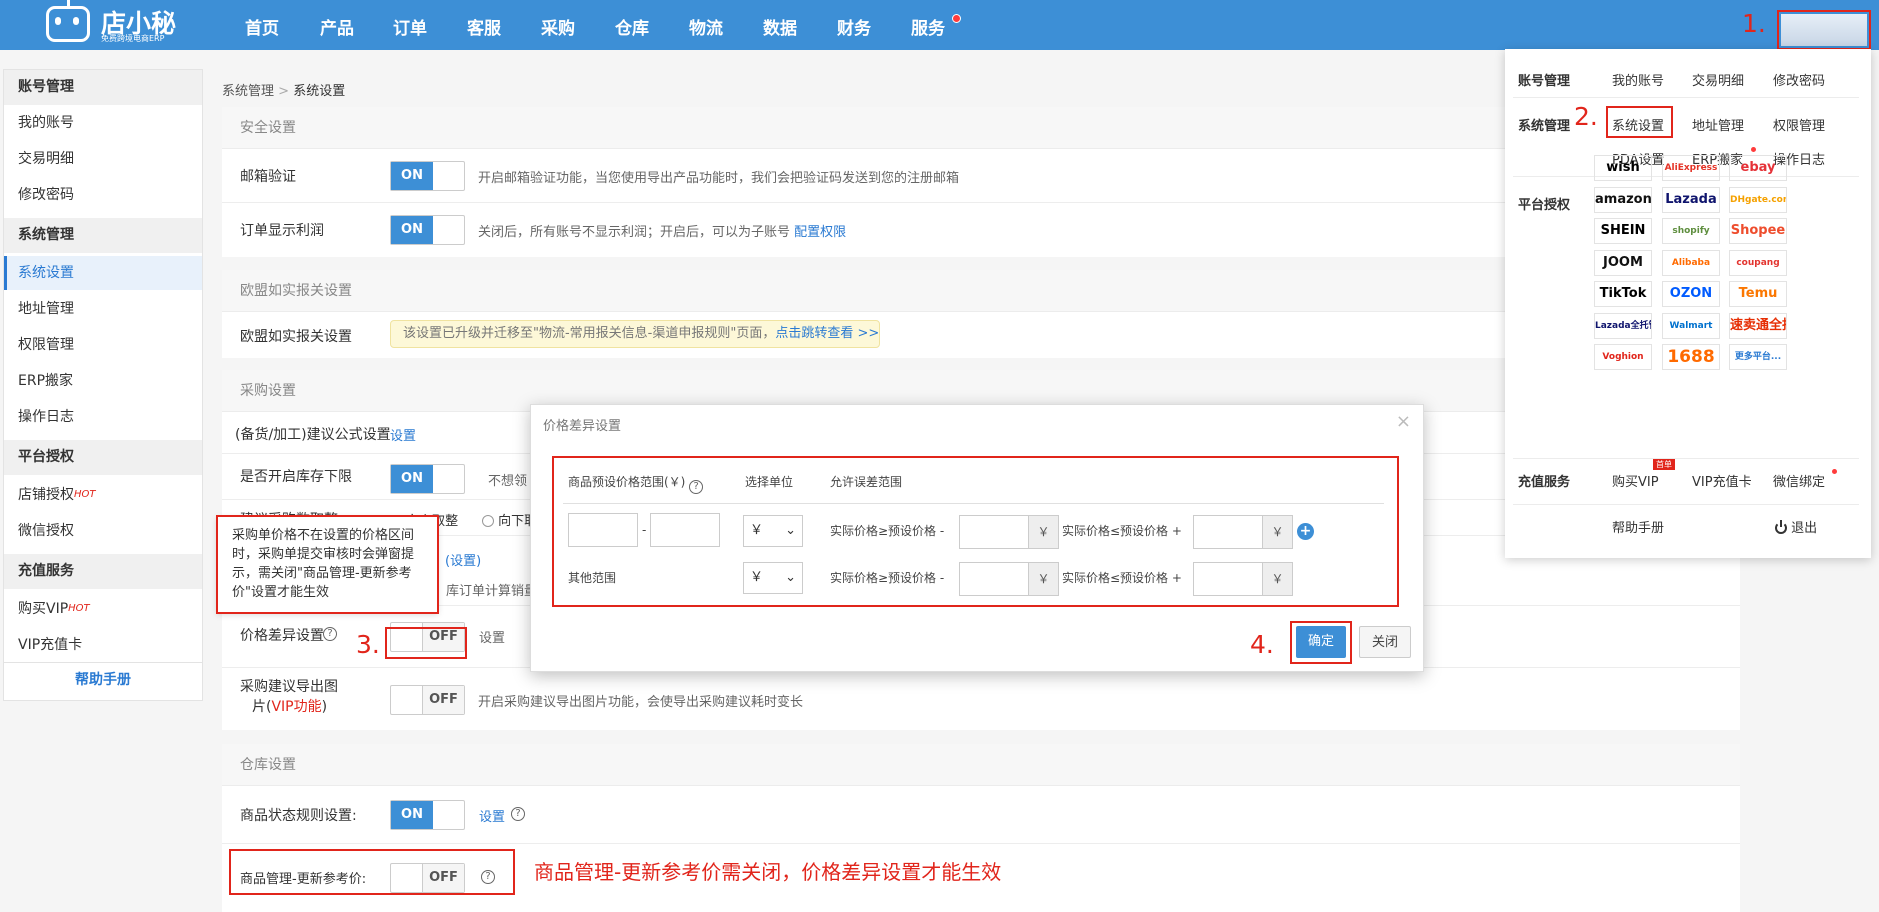 The width and height of the screenshot is (1879, 912). Describe the element at coordinates (981, 815) in the screenshot. I see `product-status-row: 商品状态规则设置: ON 设置 ?` at that location.